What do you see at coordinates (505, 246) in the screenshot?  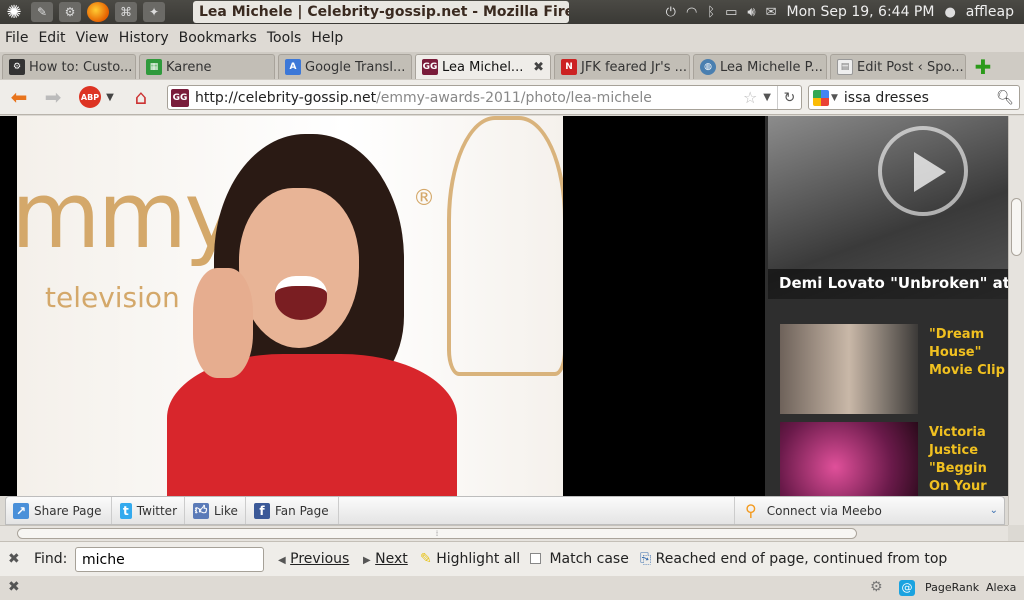 I see `emmy-statue` at bounding box center [505, 246].